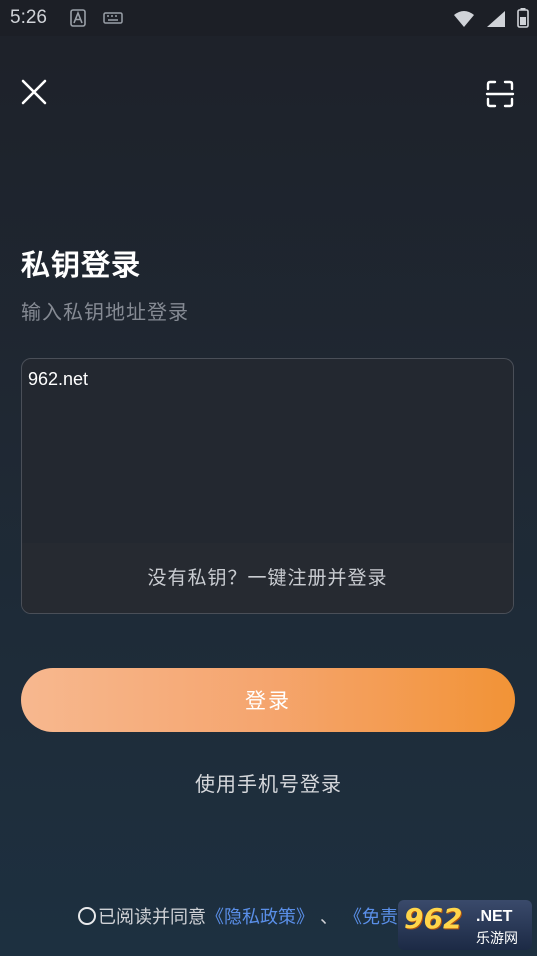 The image size is (537, 956). I want to click on watermark-suffix: .NET, so click(494, 916).